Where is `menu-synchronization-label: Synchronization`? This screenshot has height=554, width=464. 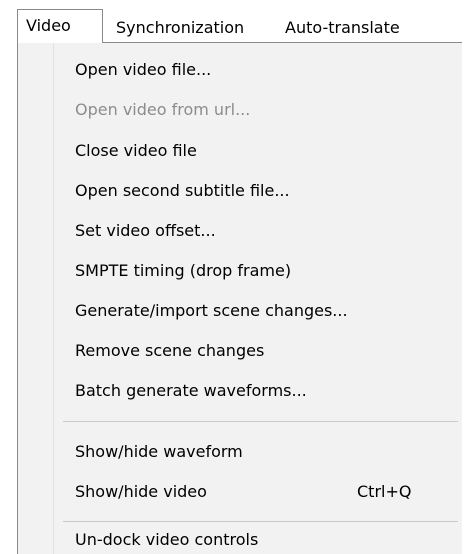
menu-synchronization-label: Synchronization is located at coordinates (180, 27).